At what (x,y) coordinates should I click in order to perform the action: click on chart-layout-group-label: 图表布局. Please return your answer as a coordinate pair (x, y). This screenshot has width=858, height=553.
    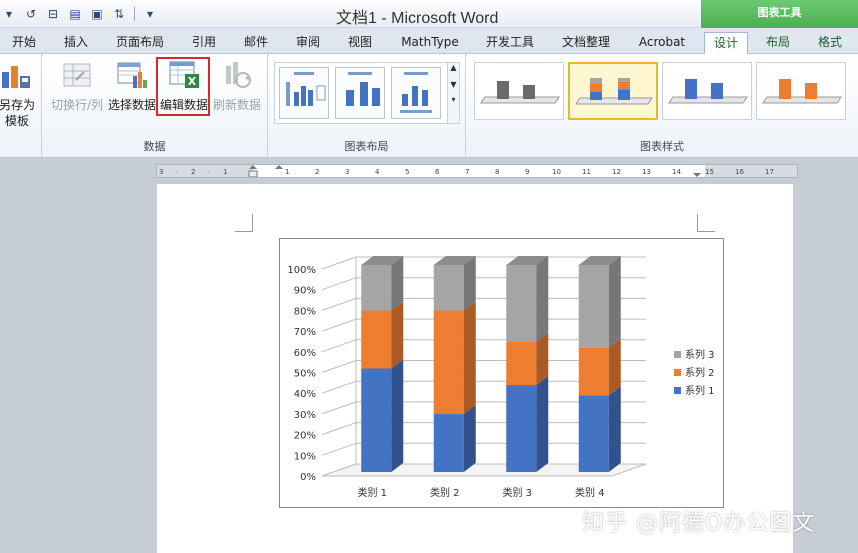
    Looking at the image, I should click on (366, 146).